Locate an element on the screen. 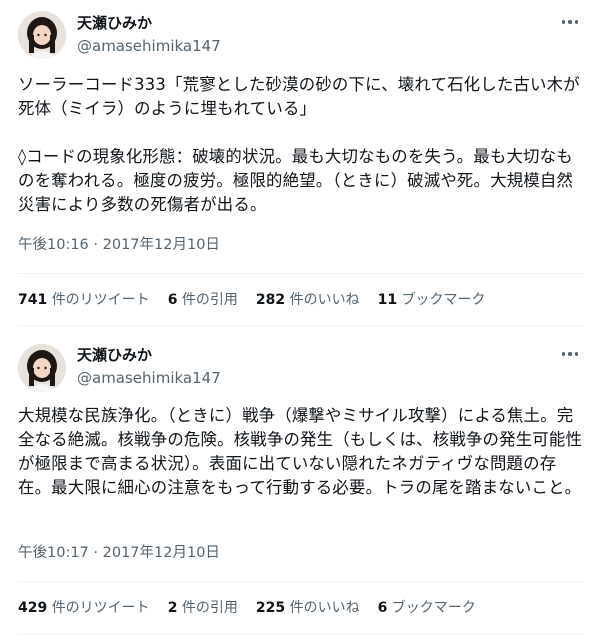  bookmark-count: 6 ブックマーク is located at coordinates (427, 608).